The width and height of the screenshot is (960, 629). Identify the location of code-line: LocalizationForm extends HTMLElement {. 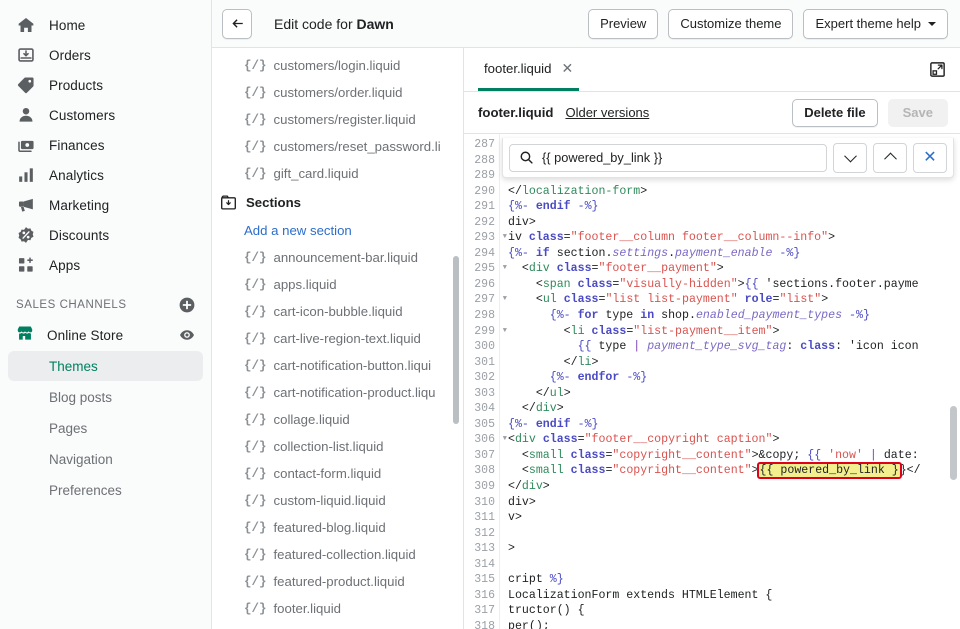
(734, 596).